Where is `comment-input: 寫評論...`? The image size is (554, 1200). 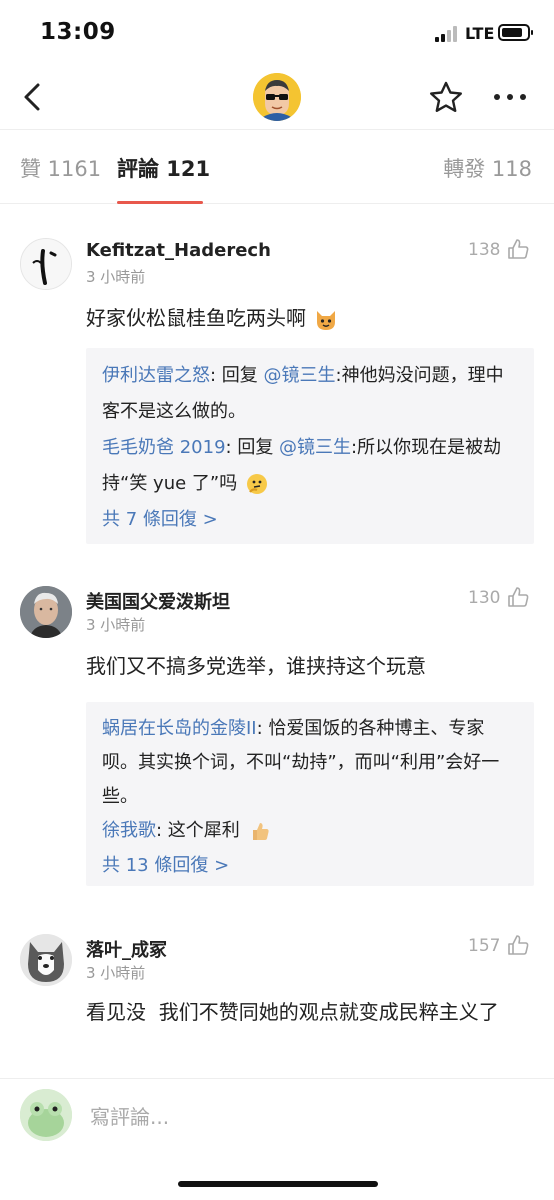 comment-input: 寫評論... is located at coordinates (129, 1115).